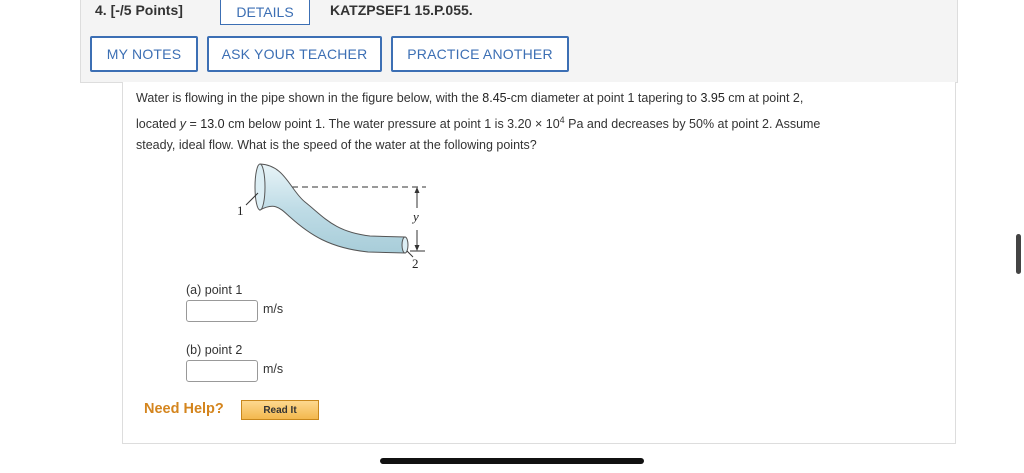 This screenshot has height=473, width=1024. I want to click on pipe-figure: 1 2 y, so click(331, 217).